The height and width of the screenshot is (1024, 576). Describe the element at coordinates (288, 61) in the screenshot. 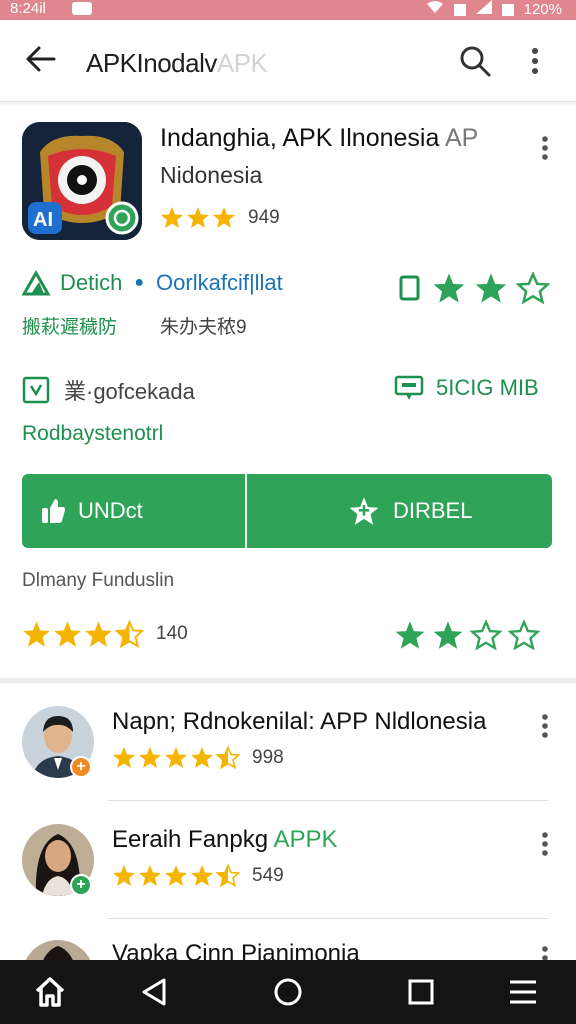

I see `app-bar: APKInodalvAPK` at that location.